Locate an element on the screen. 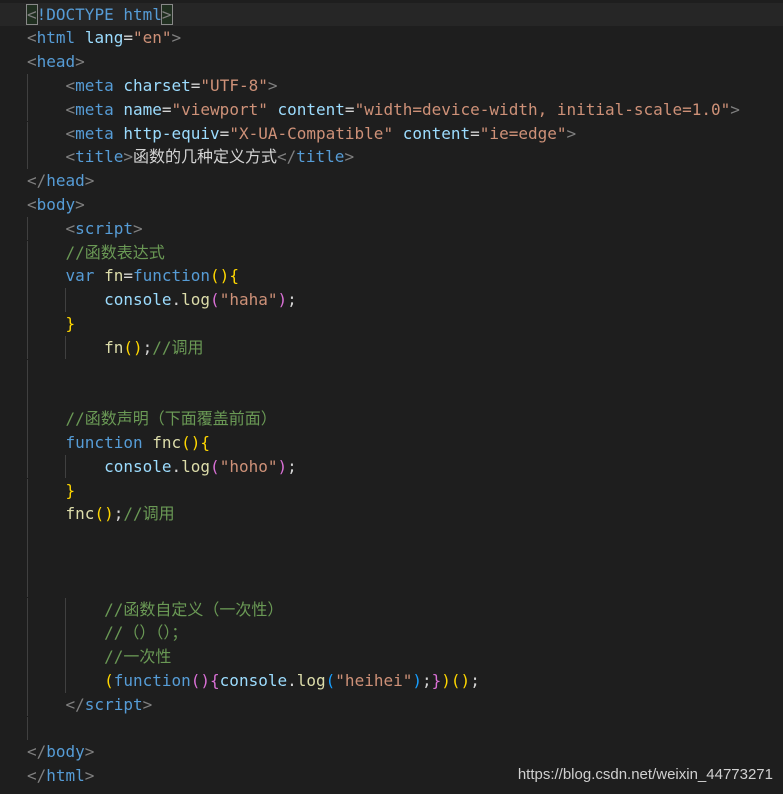 The width and height of the screenshot is (783, 794). code-text: fn();//调用 is located at coordinates (115, 348).